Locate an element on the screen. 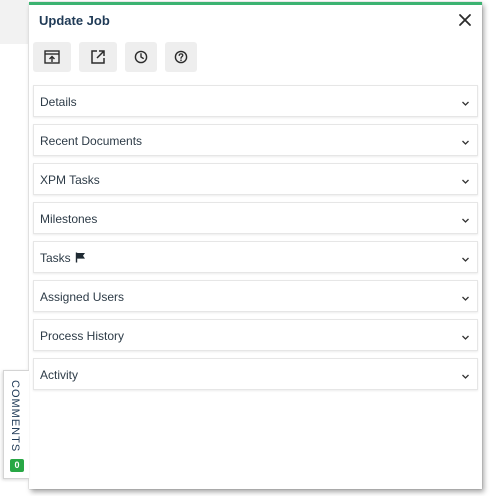 This screenshot has width=495, height=496. comments-tab: COMMENTS 0 is located at coordinates (16, 424).